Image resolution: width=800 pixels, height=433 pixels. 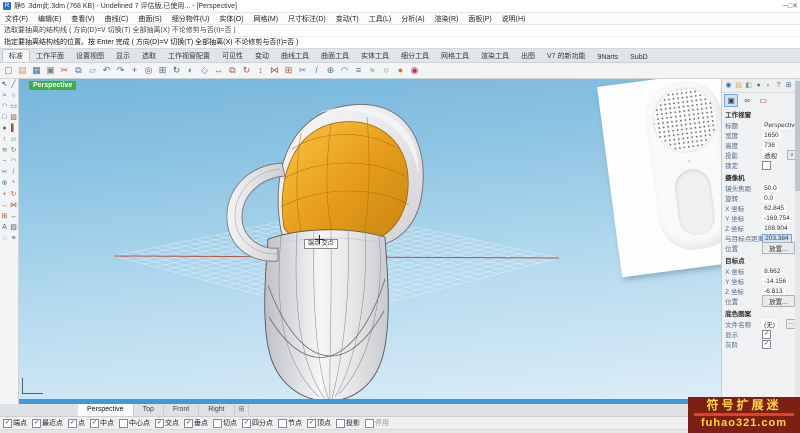 I want to click on camera-link-icon: ∞, so click(x=747, y=100).